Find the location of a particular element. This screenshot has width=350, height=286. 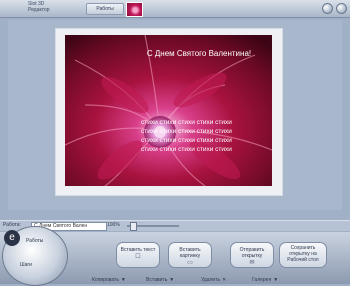

card-title: С Днем Святого Валентина! is located at coordinates (199, 53).